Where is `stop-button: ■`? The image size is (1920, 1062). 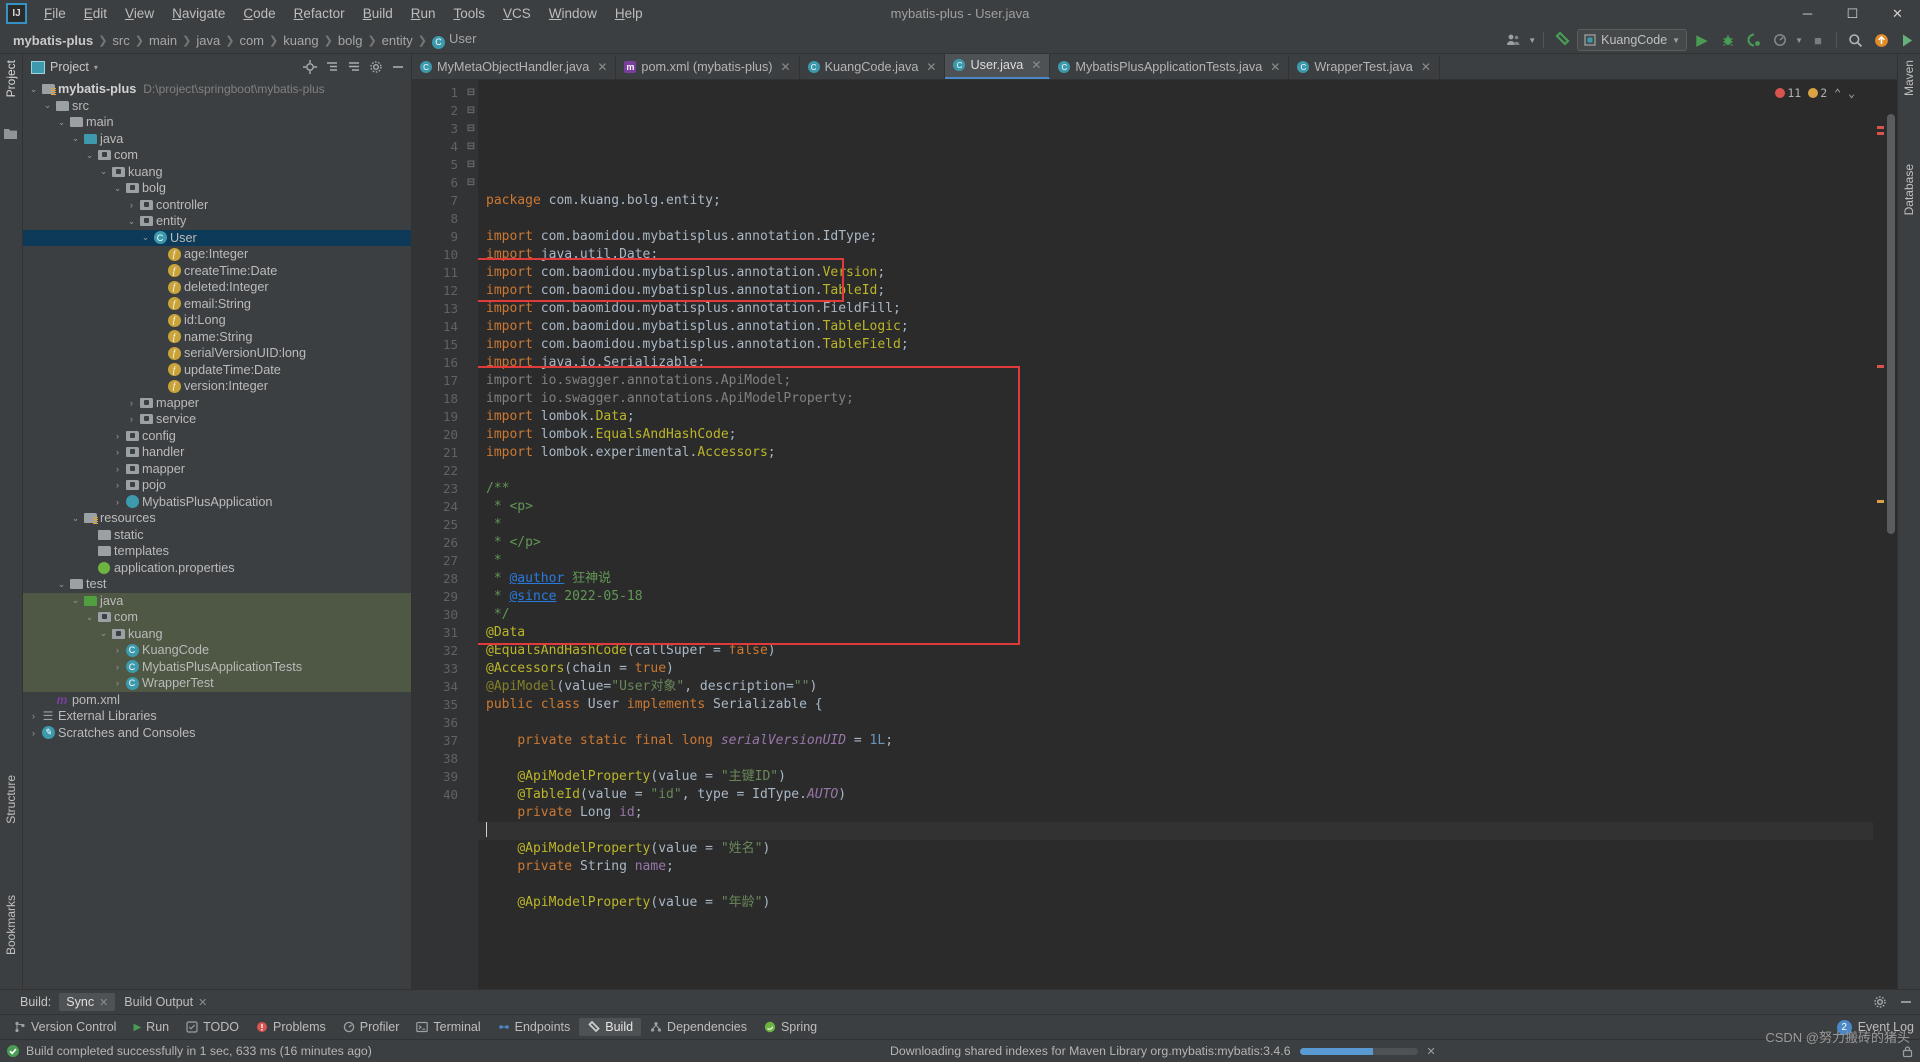 stop-button: ■ is located at coordinates (1818, 40).